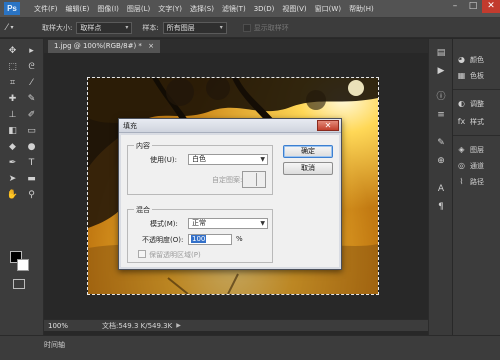 The width and height of the screenshot is (500, 360). Describe the element at coordinates (31, 115) in the screenshot. I see `history-brush-icon: ✐` at that location.